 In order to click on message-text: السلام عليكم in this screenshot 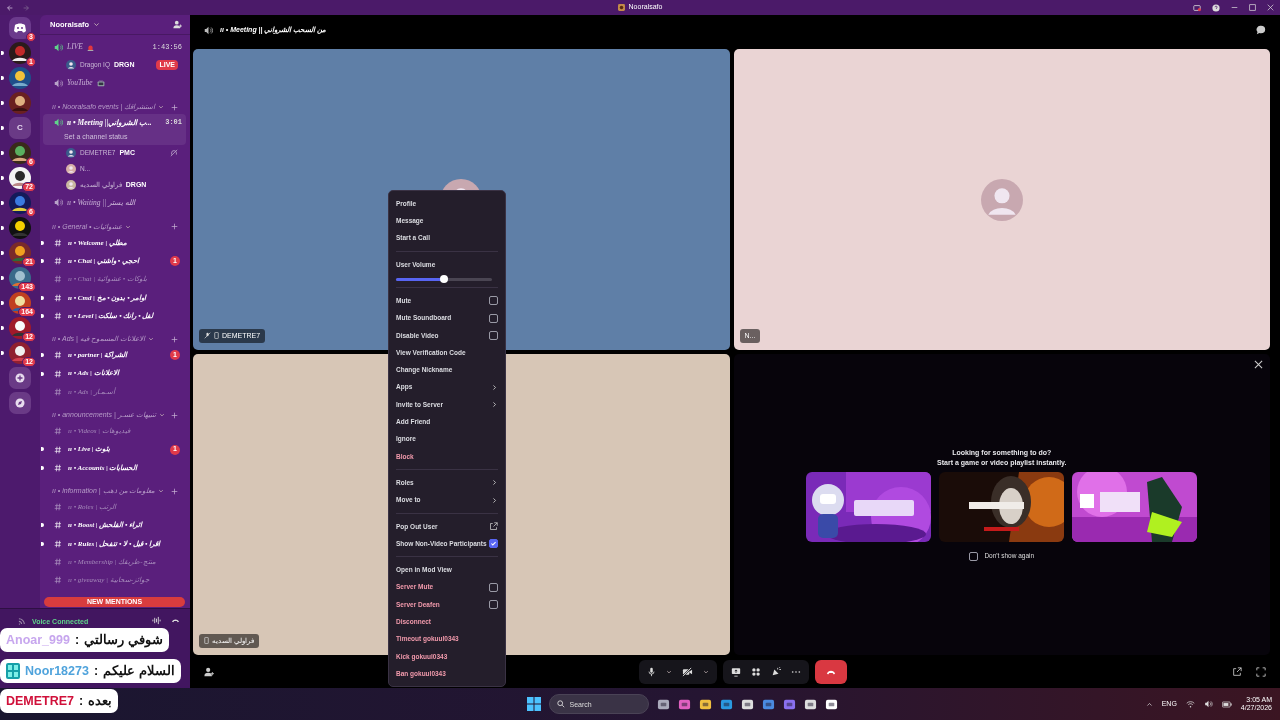, I will do `click(139, 671)`.